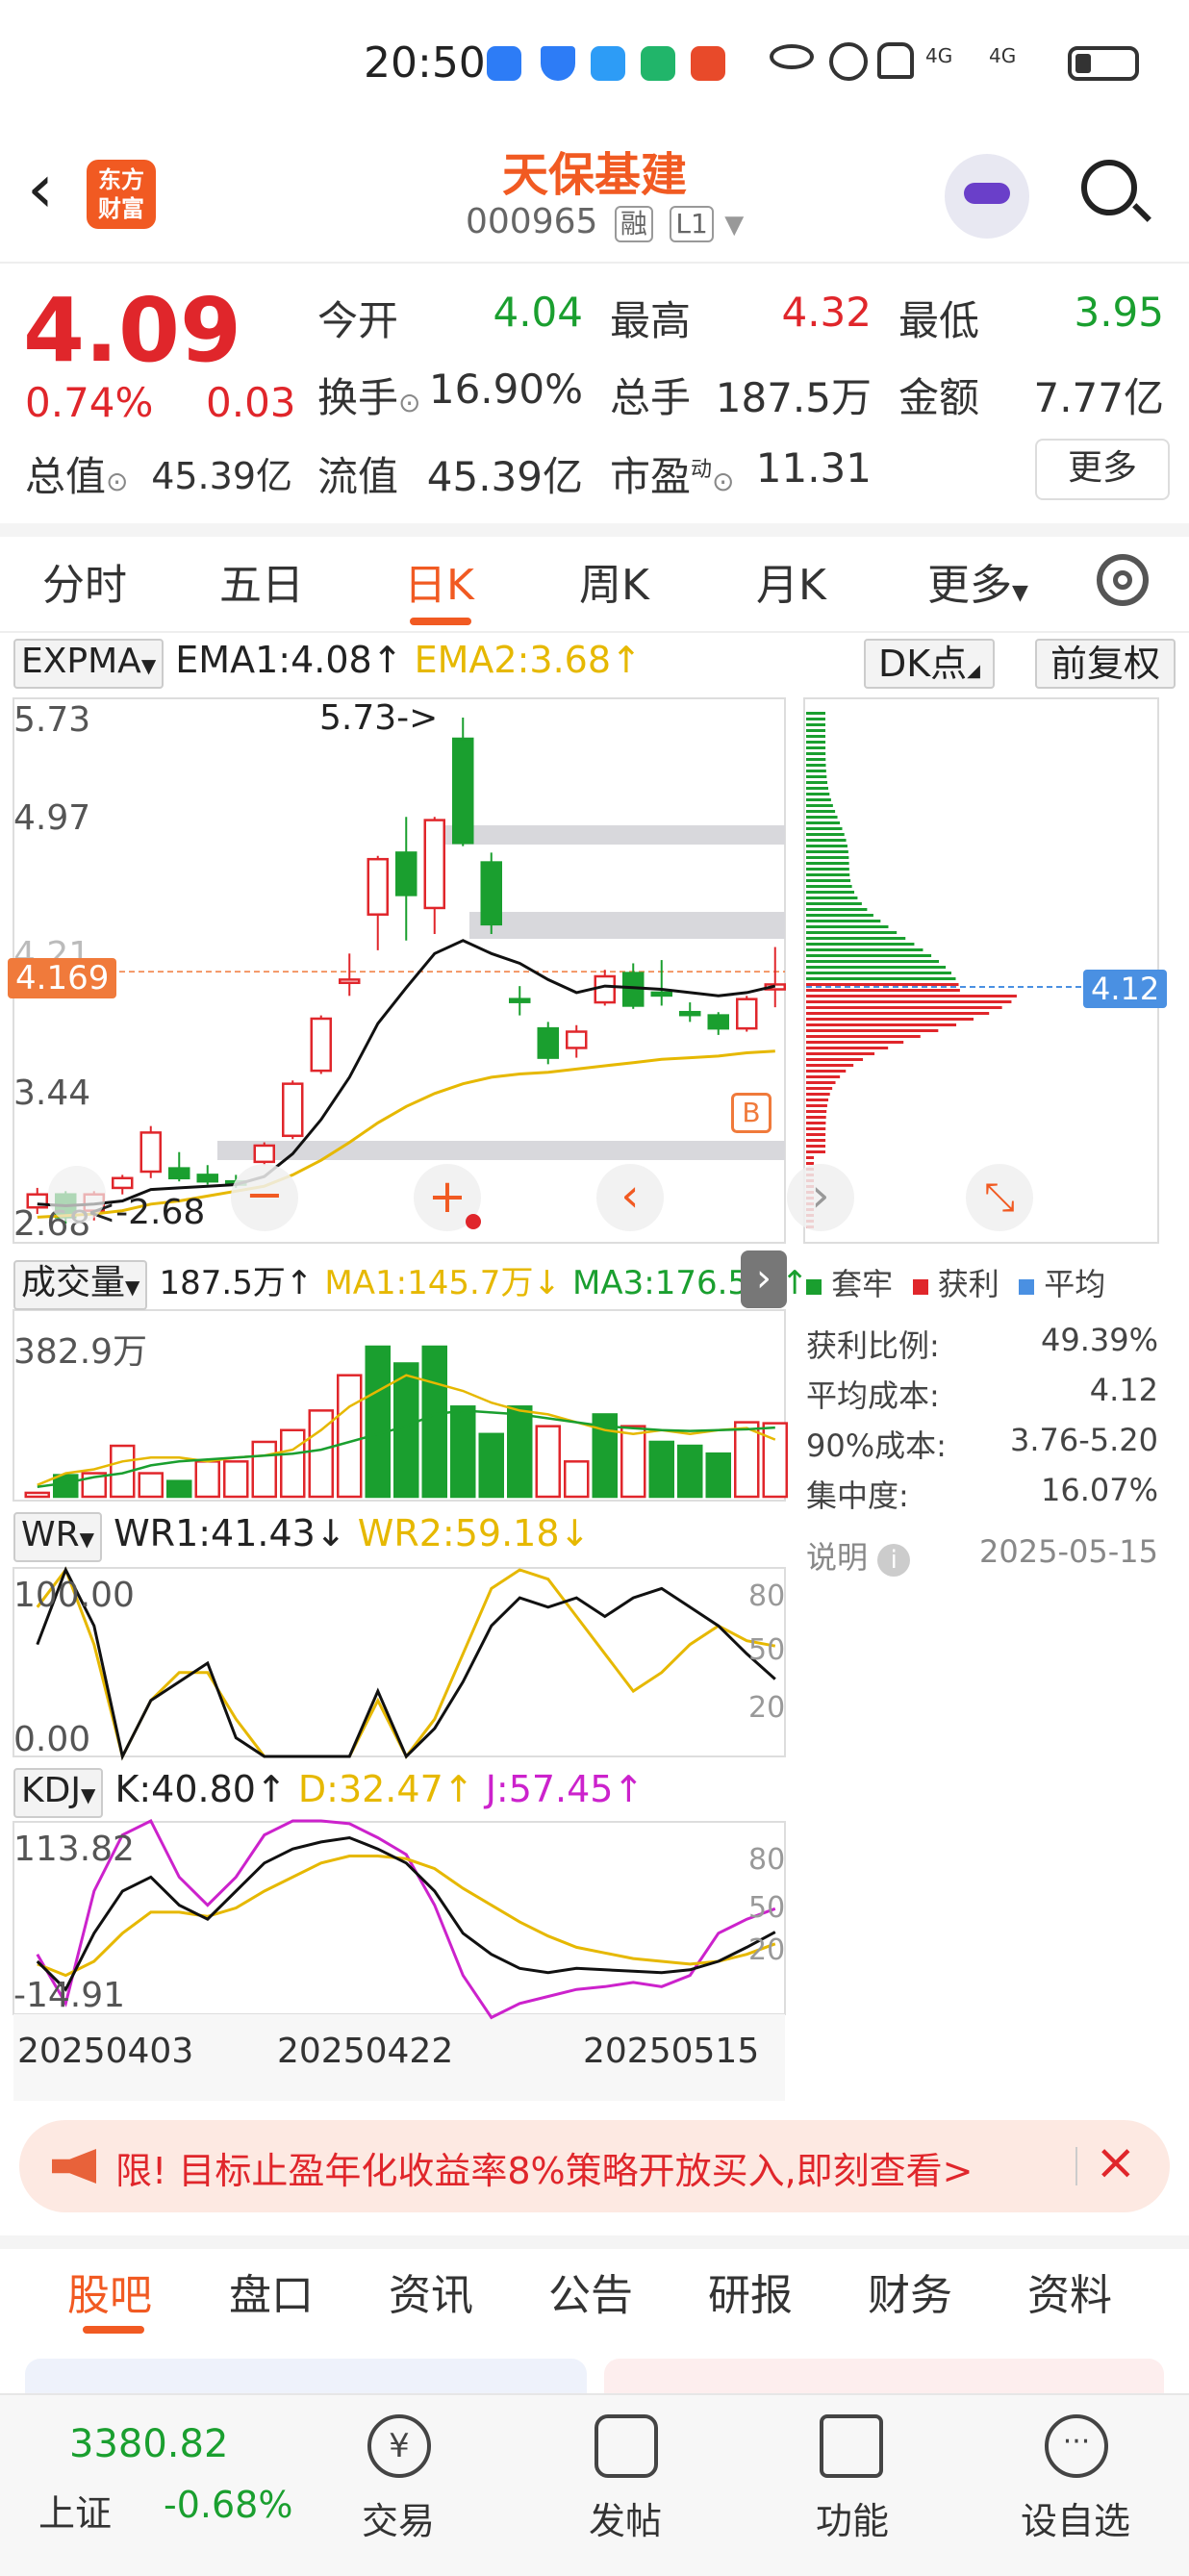 The width and height of the screenshot is (1189, 2576). What do you see at coordinates (767, 1860) in the screenshot?
I see `kdj-level-80: 80` at bounding box center [767, 1860].